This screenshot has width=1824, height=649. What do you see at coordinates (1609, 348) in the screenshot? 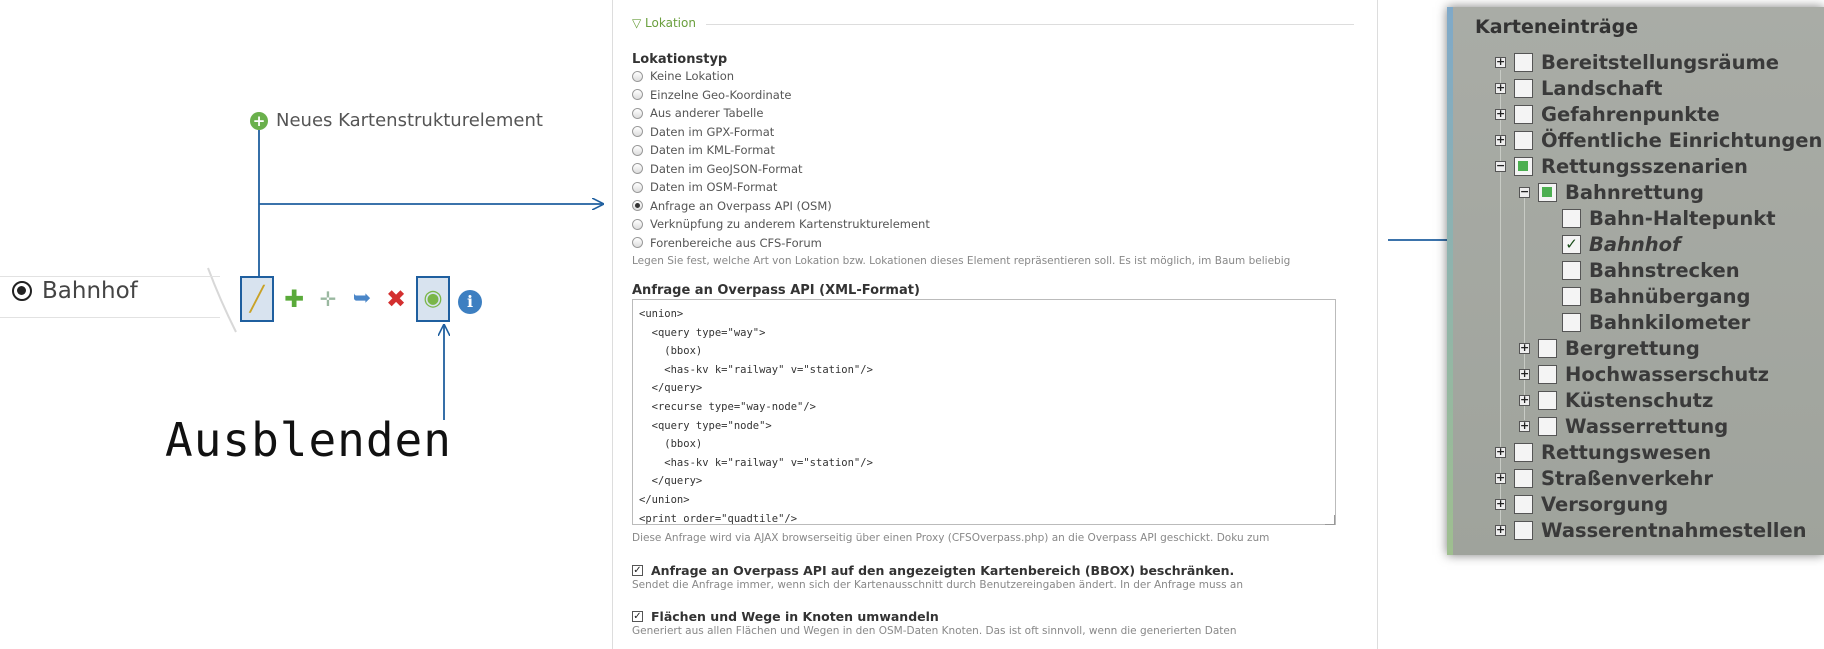
I see `tree-item: + Bergrettung` at bounding box center [1609, 348].